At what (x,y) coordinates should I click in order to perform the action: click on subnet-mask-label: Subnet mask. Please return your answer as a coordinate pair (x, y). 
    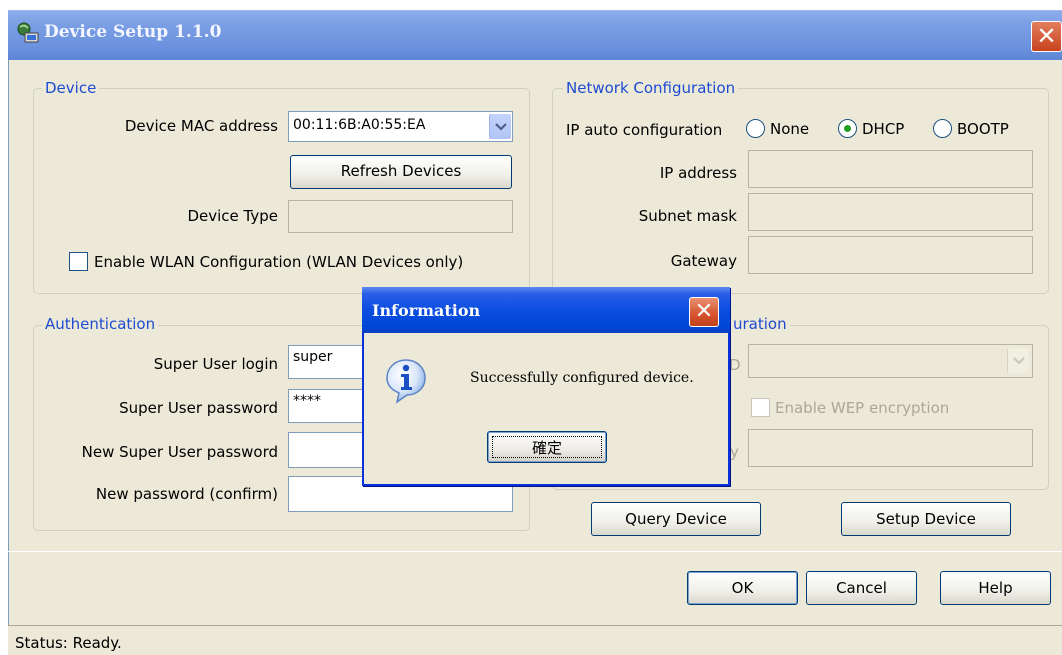
    Looking at the image, I should click on (687, 216).